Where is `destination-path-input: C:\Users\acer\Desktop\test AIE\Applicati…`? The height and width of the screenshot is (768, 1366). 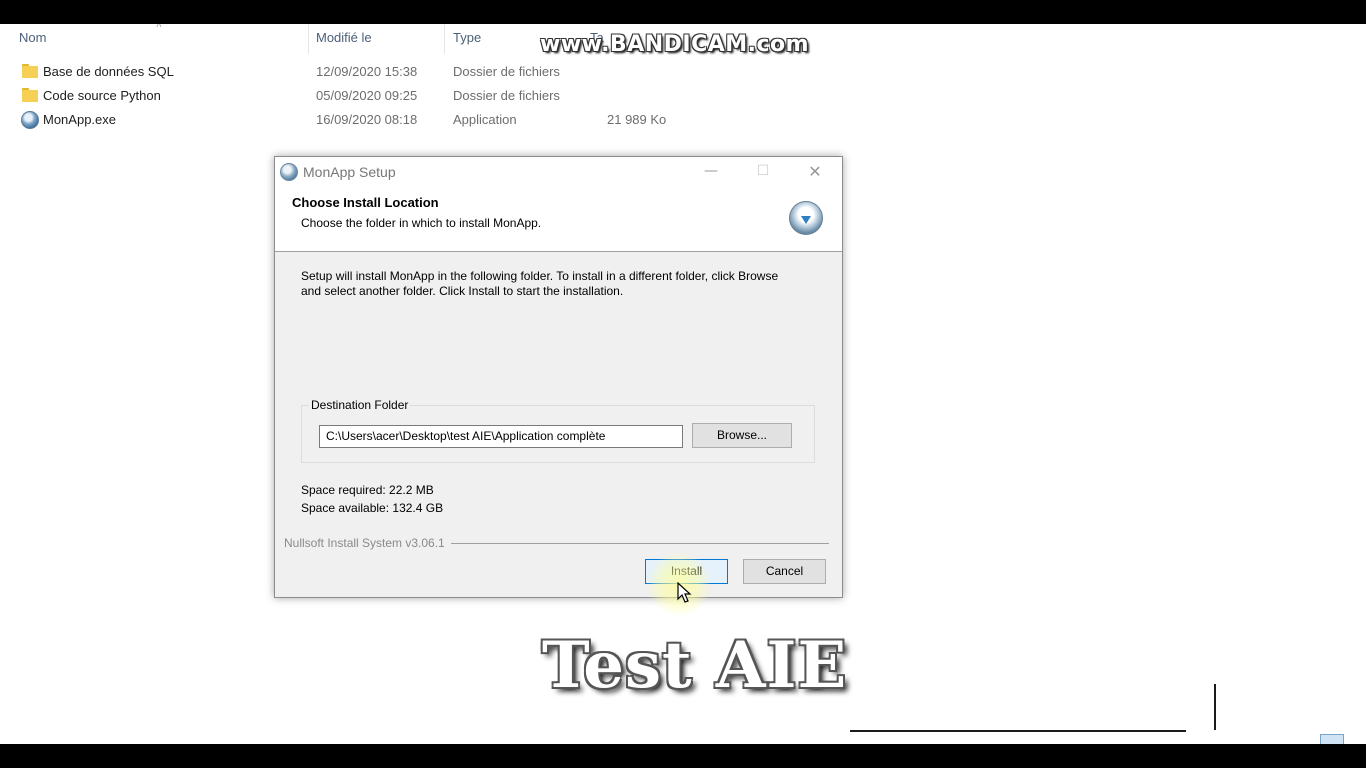
destination-path-input: C:\Users\acer\Desktop\test AIE\Applicati… is located at coordinates (501, 436).